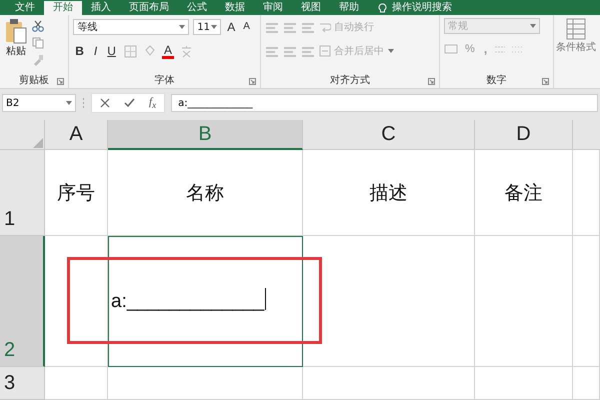 This screenshot has height=400, width=600. What do you see at coordinates (22, 193) in the screenshot?
I see `row-header: 1` at bounding box center [22, 193].